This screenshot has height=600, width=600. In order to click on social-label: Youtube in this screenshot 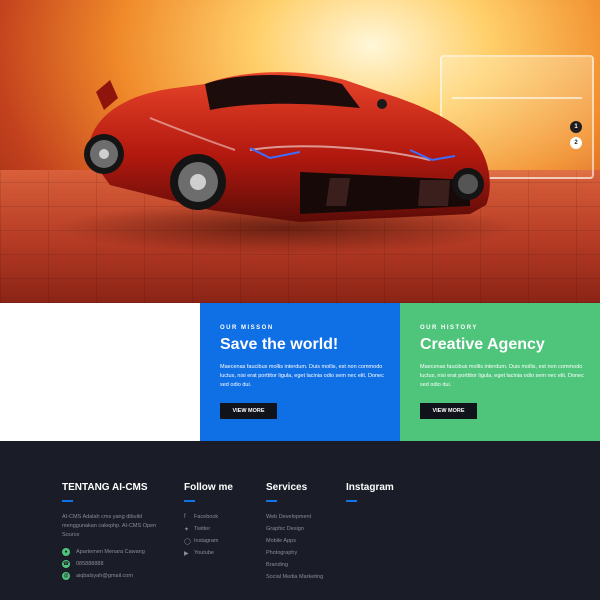, I will do `click(204, 553)`.